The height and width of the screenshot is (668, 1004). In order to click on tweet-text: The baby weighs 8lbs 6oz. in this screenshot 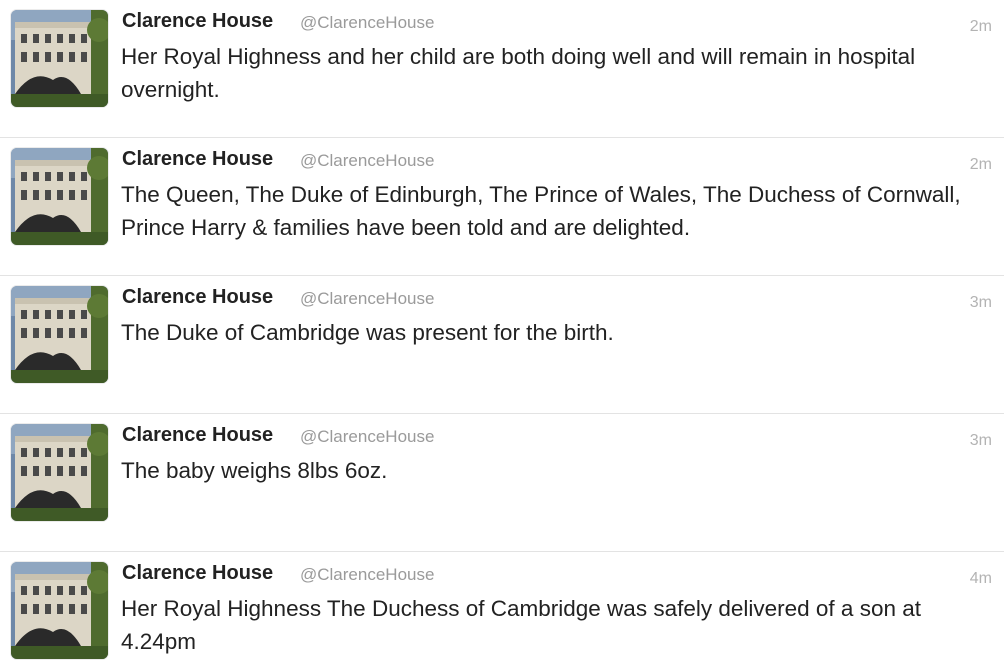, I will do `click(254, 470)`.